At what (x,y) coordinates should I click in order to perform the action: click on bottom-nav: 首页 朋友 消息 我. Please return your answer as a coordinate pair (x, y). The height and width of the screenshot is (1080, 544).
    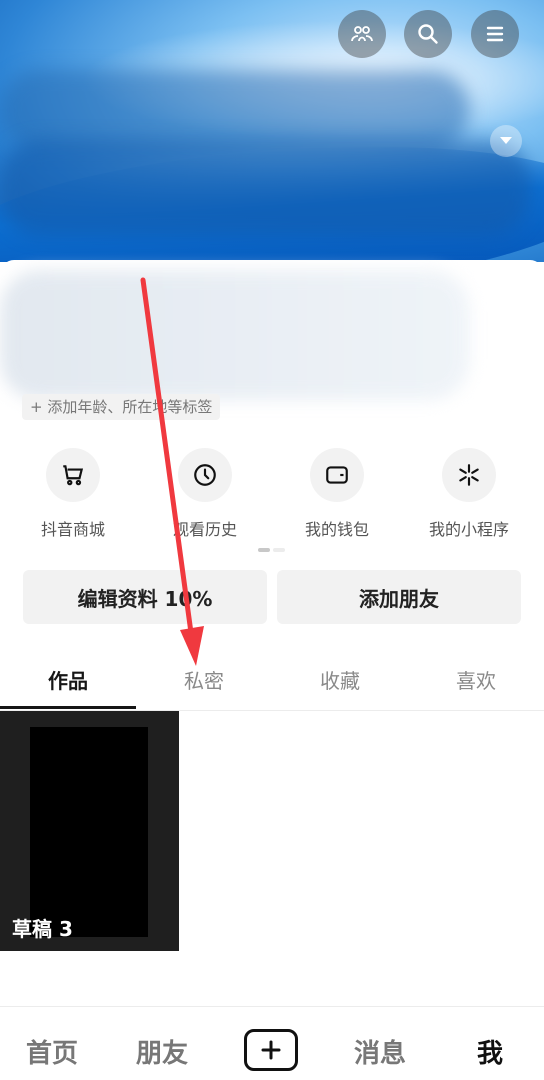
    Looking at the image, I should click on (272, 1043).